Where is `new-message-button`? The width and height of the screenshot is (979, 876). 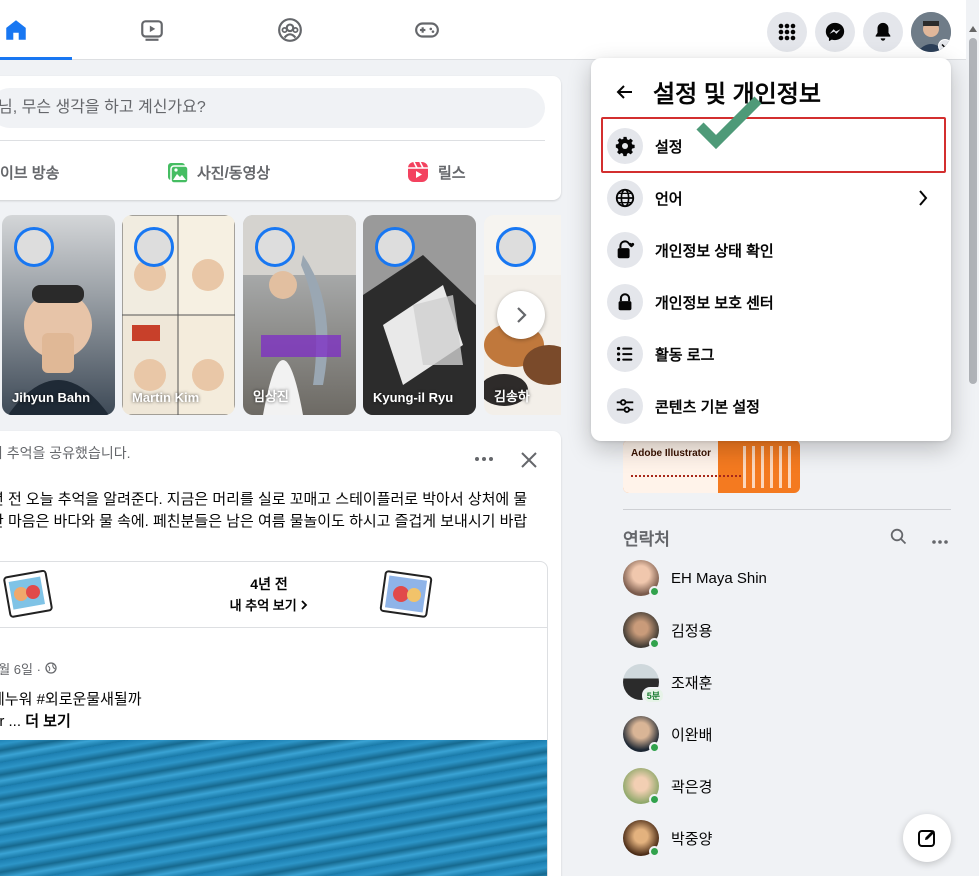 new-message-button is located at coordinates (927, 838).